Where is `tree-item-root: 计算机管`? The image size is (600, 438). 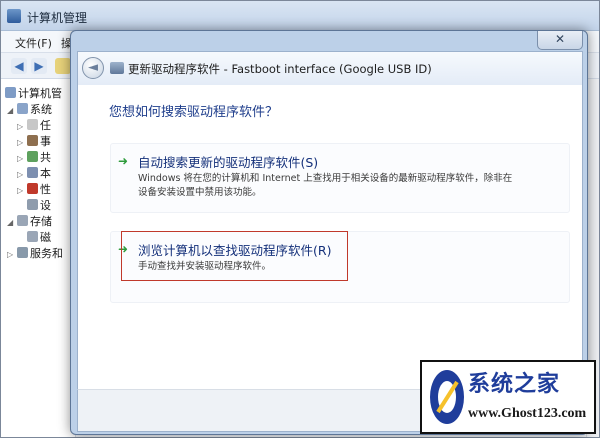 tree-item-root: 计算机管 is located at coordinates (33, 93).